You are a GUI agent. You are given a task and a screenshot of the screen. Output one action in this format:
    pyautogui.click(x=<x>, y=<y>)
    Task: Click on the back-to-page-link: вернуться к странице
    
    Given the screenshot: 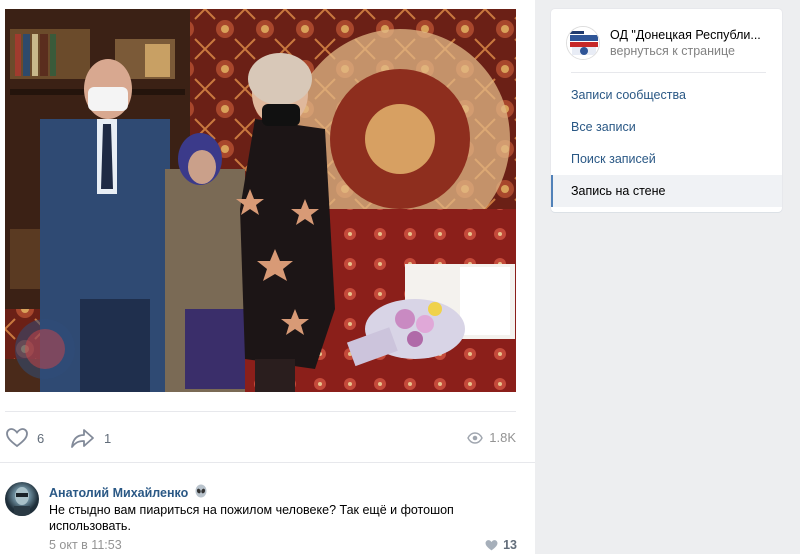 What is the action you would take?
    pyautogui.click(x=687, y=51)
    